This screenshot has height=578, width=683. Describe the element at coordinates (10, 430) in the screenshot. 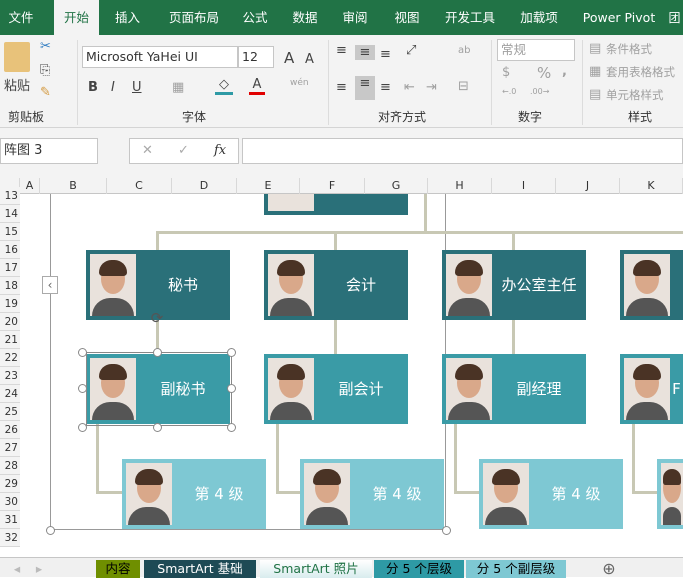

I see `row-header: 26` at that location.